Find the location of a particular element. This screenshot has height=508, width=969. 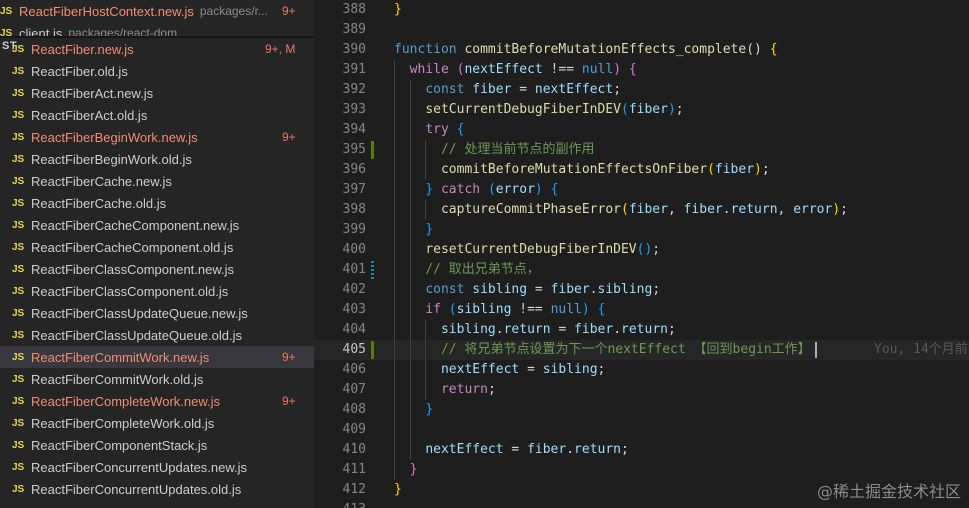

code-line: 402 const sibling = fiber.sibling; is located at coordinates (641, 290).